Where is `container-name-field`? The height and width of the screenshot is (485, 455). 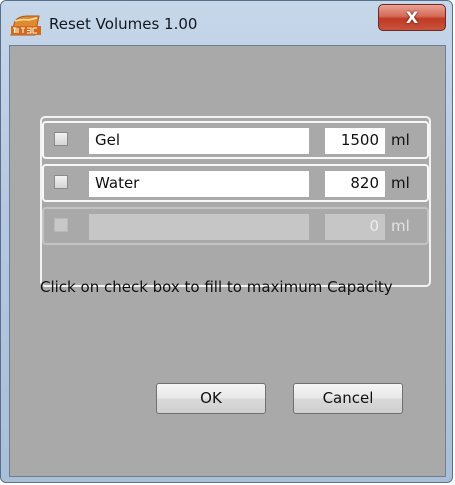
container-name-field is located at coordinates (199, 227).